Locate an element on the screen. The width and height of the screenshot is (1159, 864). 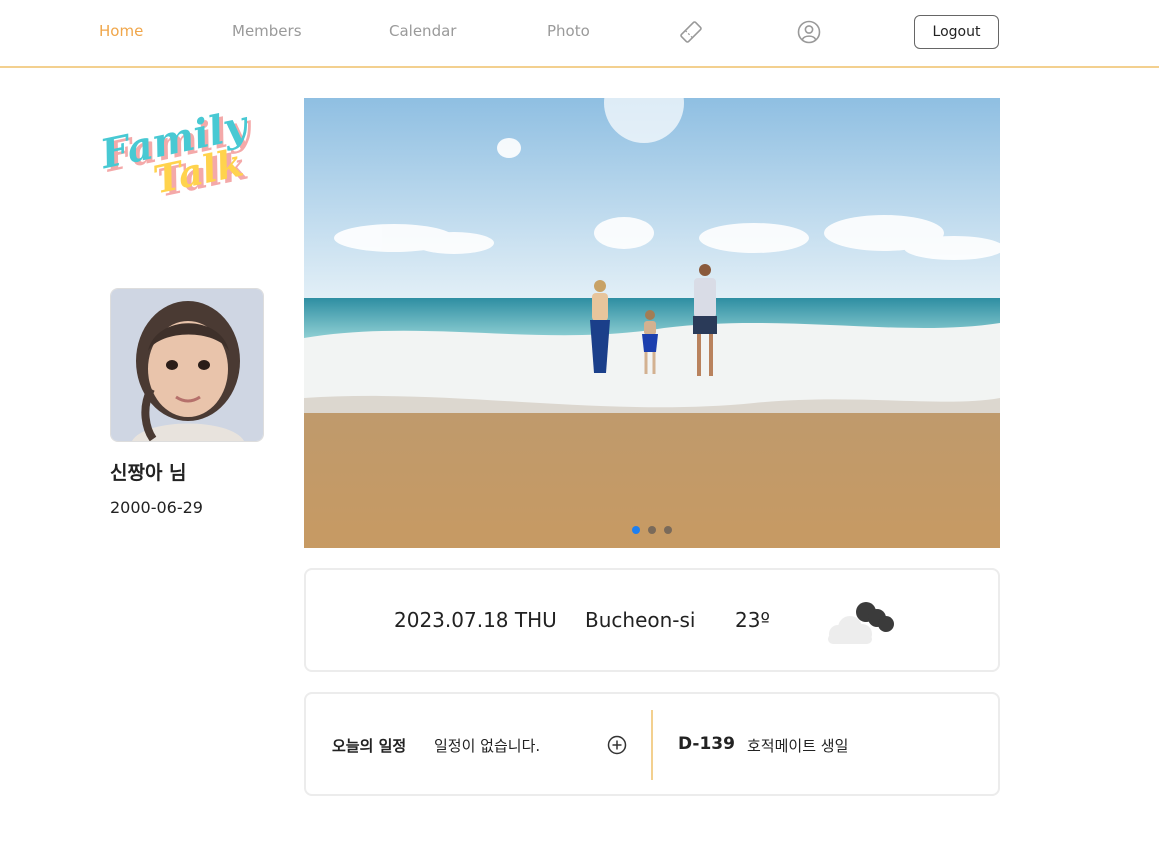
dday-event: 호적메이트 생일 is located at coordinates (798, 746).